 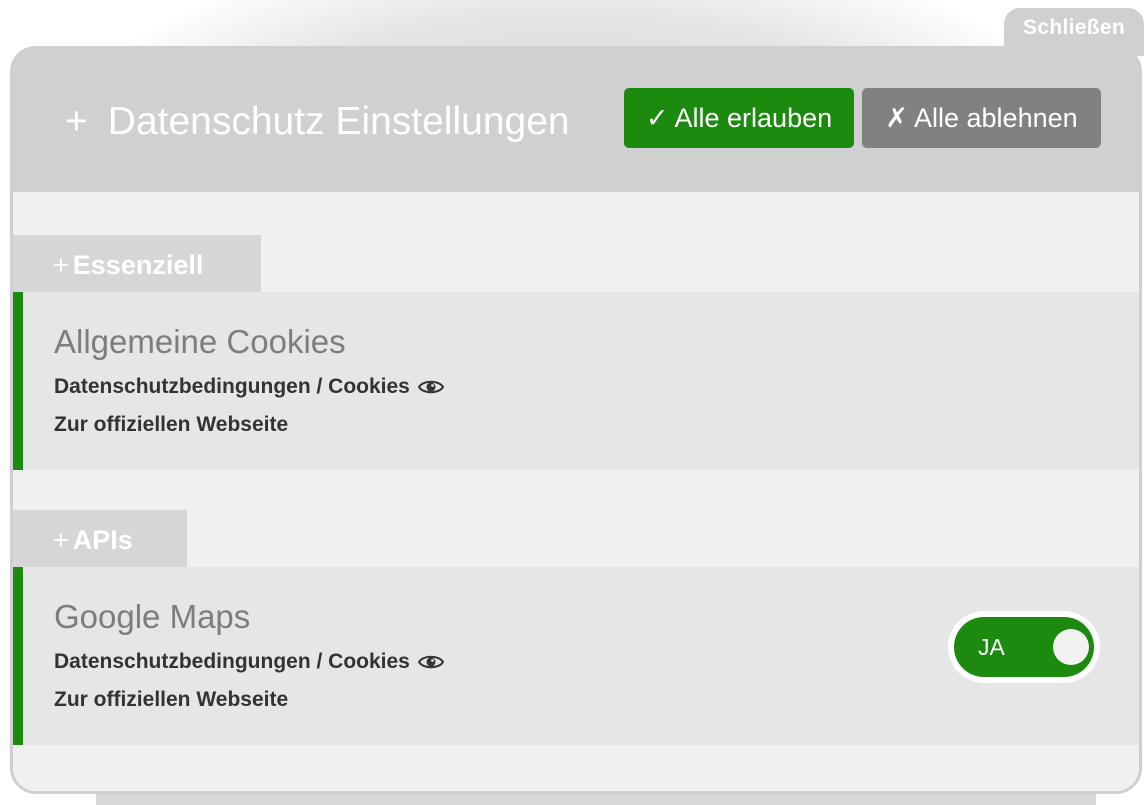 I want to click on dialog-title: + Datenschutz Einstellungen, so click(x=317, y=122).